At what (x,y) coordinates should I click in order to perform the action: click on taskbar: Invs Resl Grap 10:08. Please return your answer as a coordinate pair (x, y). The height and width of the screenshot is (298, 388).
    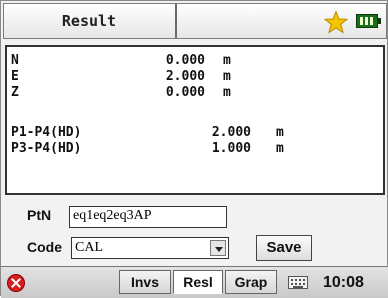
    Looking at the image, I should click on (194, 282).